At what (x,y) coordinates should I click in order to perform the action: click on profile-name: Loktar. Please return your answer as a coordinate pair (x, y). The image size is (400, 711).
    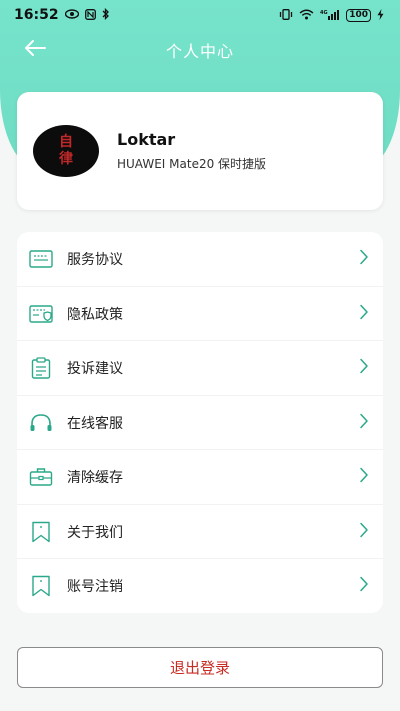
    Looking at the image, I should click on (146, 139).